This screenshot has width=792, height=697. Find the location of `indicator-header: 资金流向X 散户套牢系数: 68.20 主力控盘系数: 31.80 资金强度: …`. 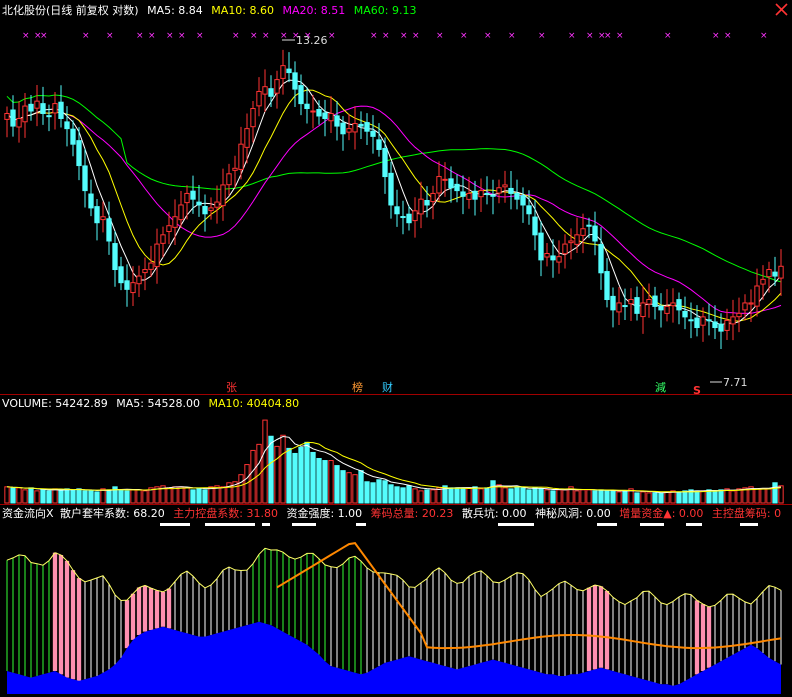

indicator-header: 资金流向X 散户套牢系数: 68.20 主力控盘系数: 31.80 资金强度: … is located at coordinates (394, 514).